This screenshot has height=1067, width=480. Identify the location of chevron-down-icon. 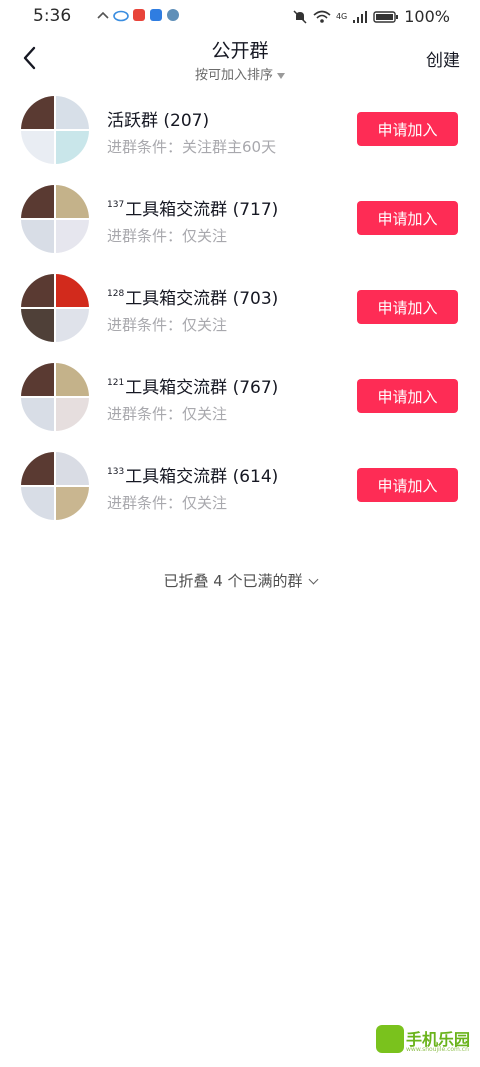
(313, 579).